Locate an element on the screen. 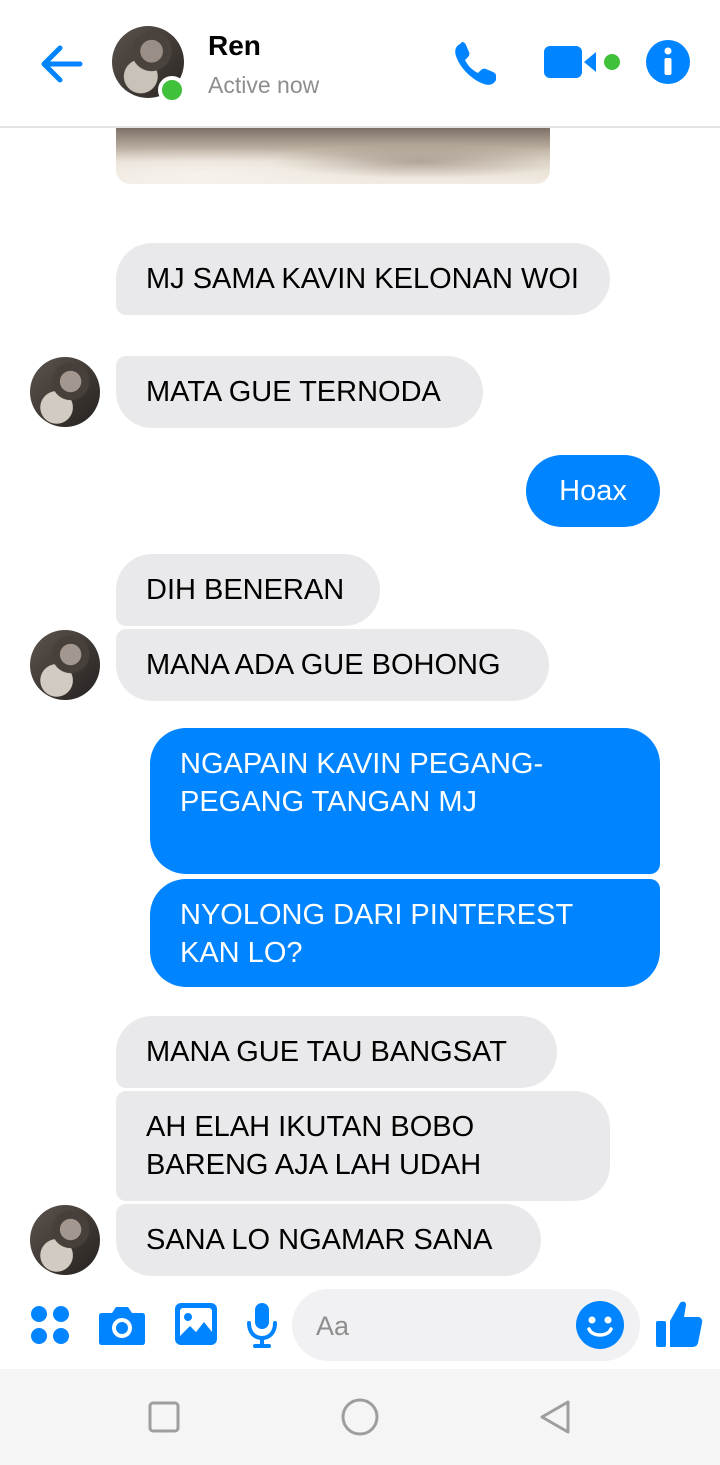  message-incoming: MATA GUE TERNODA is located at coordinates (299, 392).